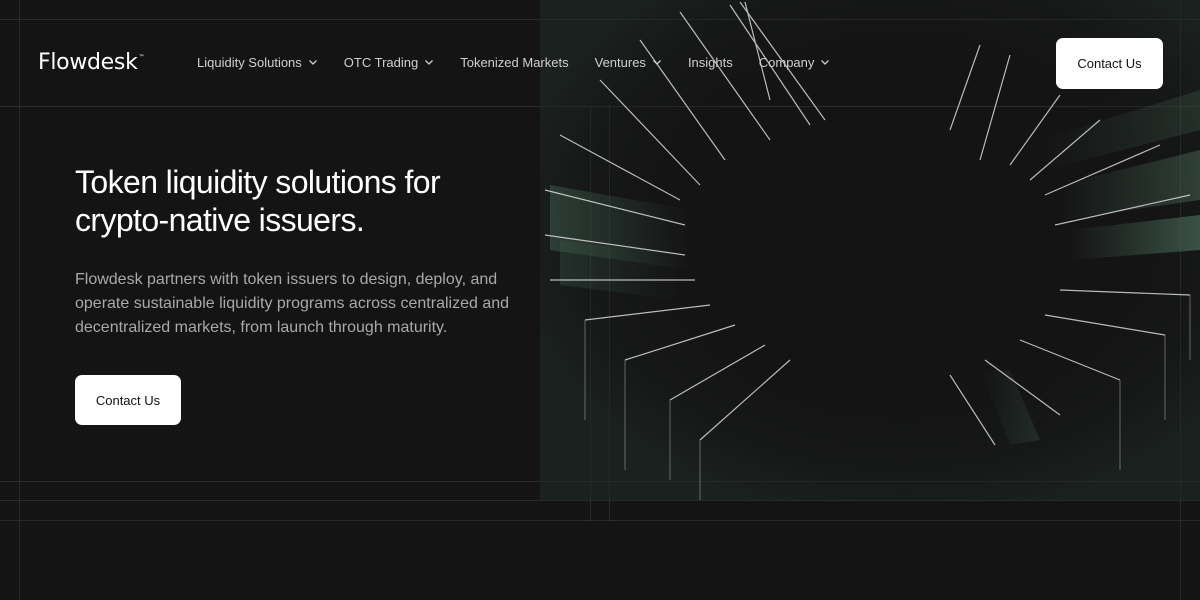 The image size is (1200, 600). I want to click on nav-item-otc-trading: OTC Trading, so click(389, 62).